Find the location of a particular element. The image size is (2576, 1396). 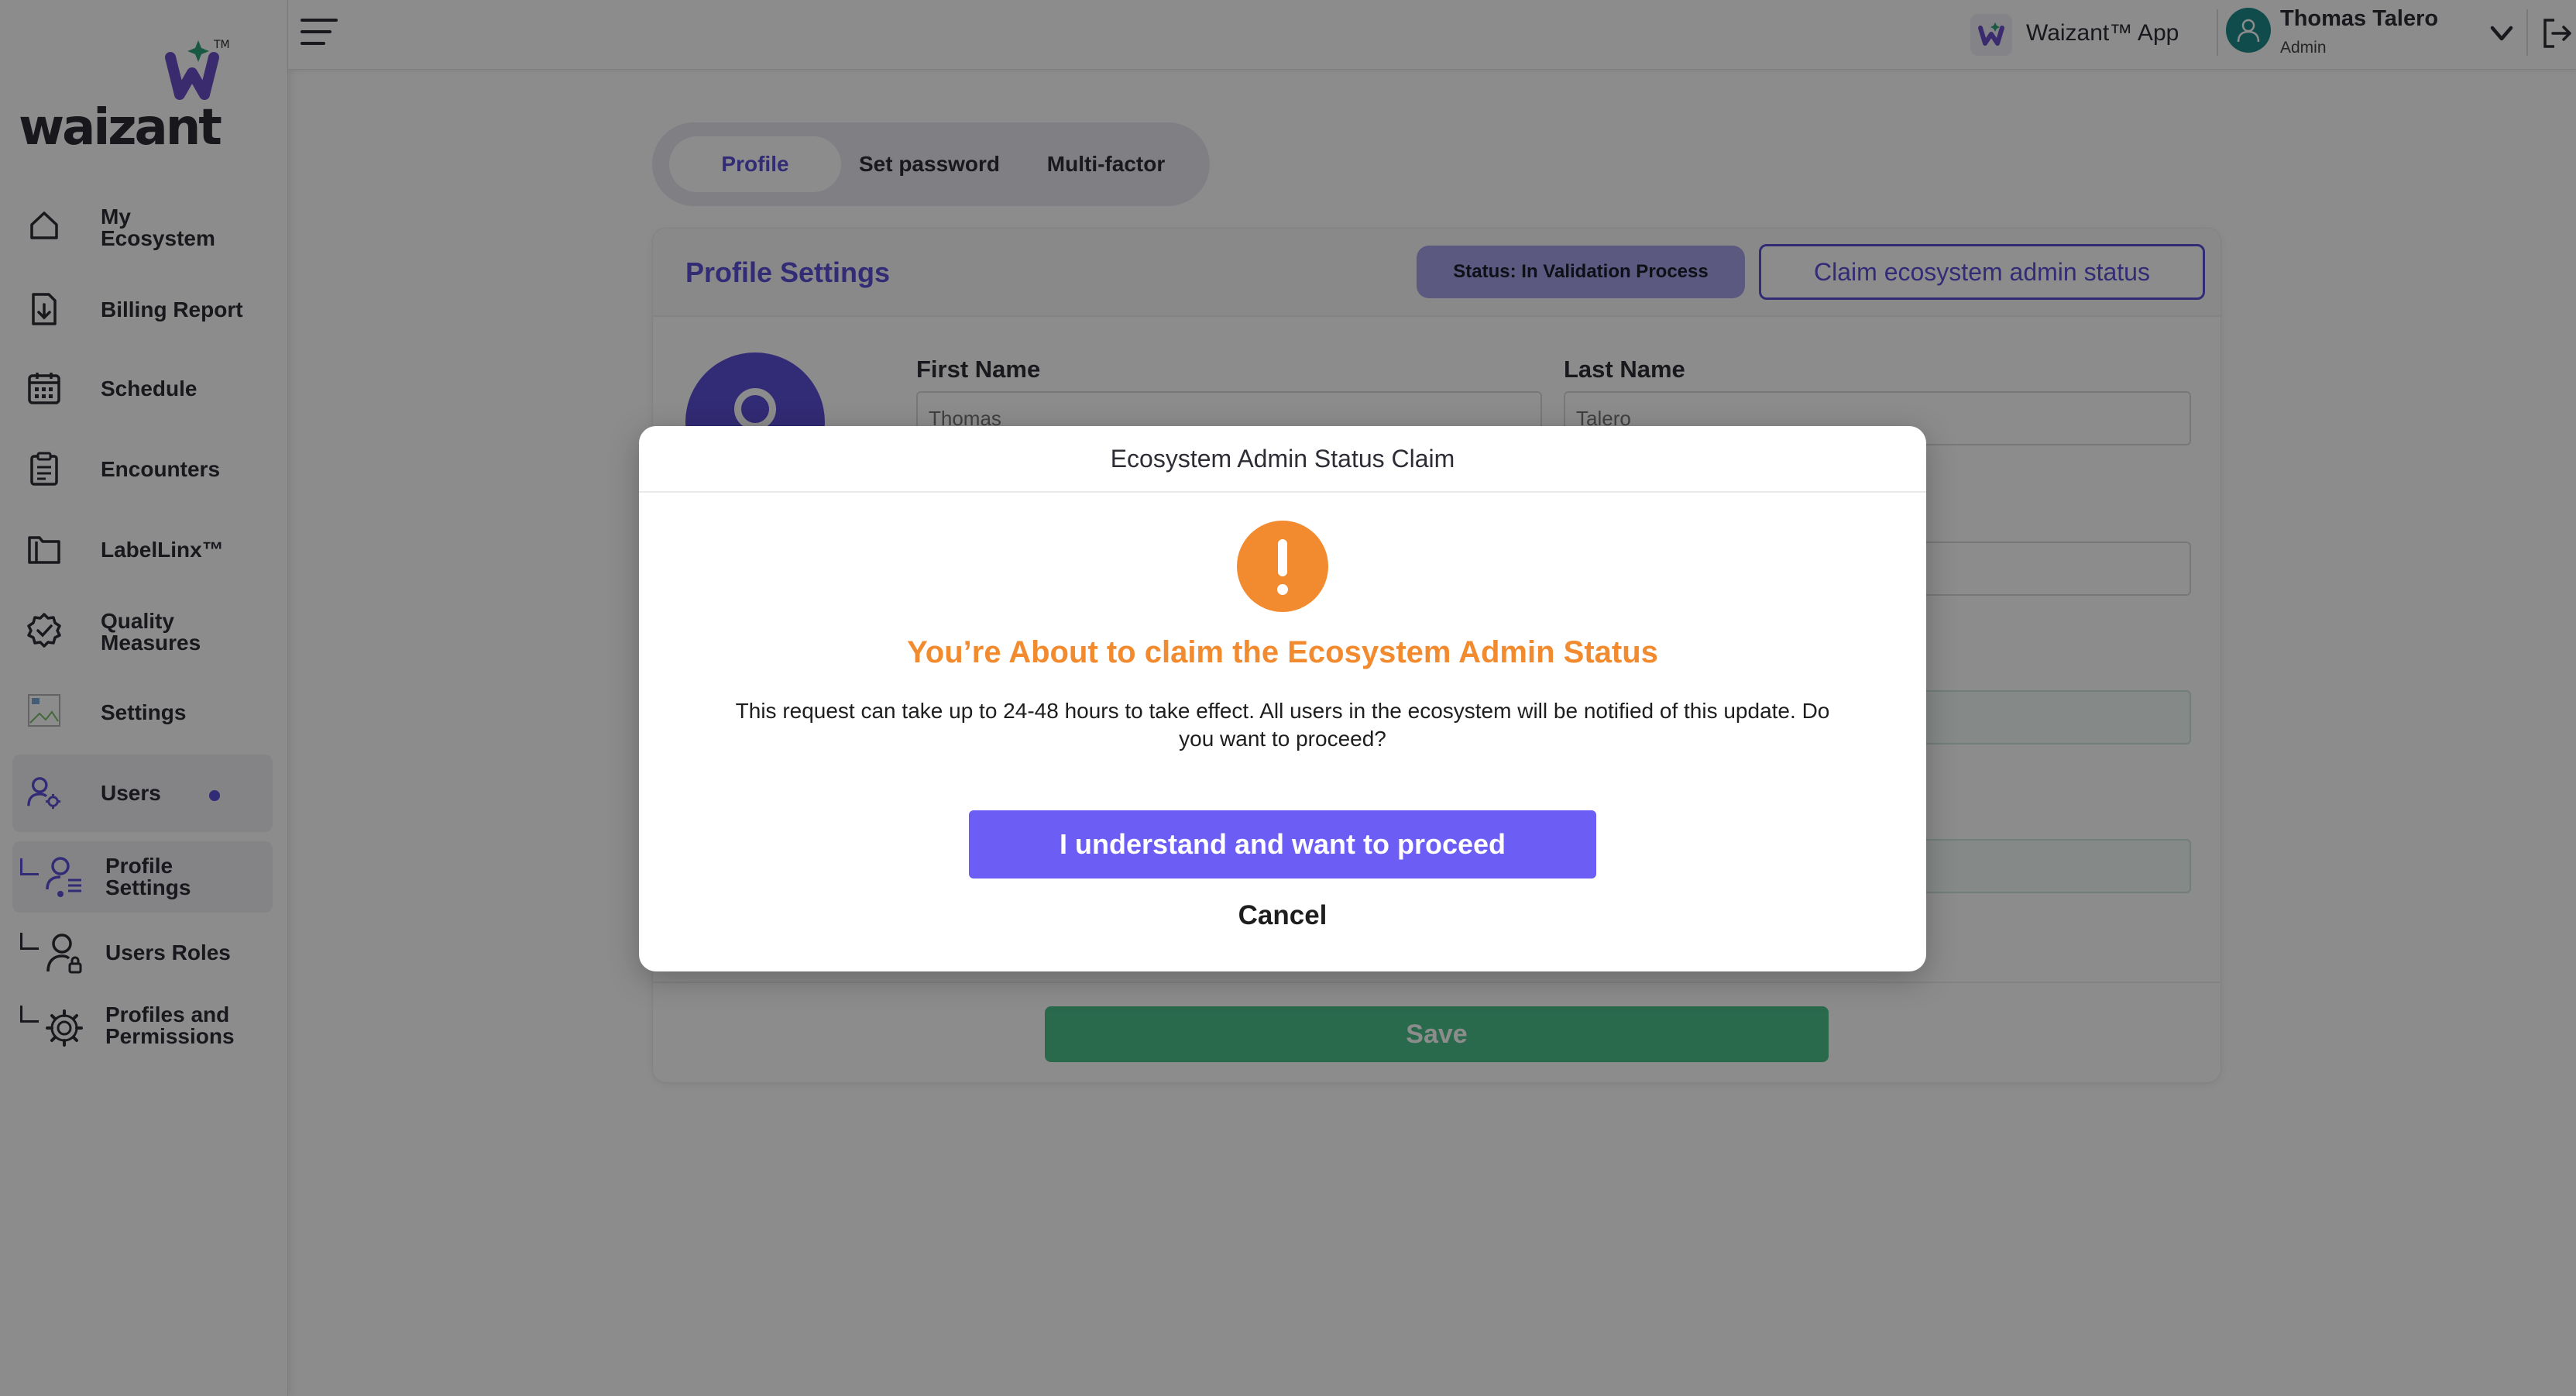

warning-icon is located at coordinates (1282, 566).